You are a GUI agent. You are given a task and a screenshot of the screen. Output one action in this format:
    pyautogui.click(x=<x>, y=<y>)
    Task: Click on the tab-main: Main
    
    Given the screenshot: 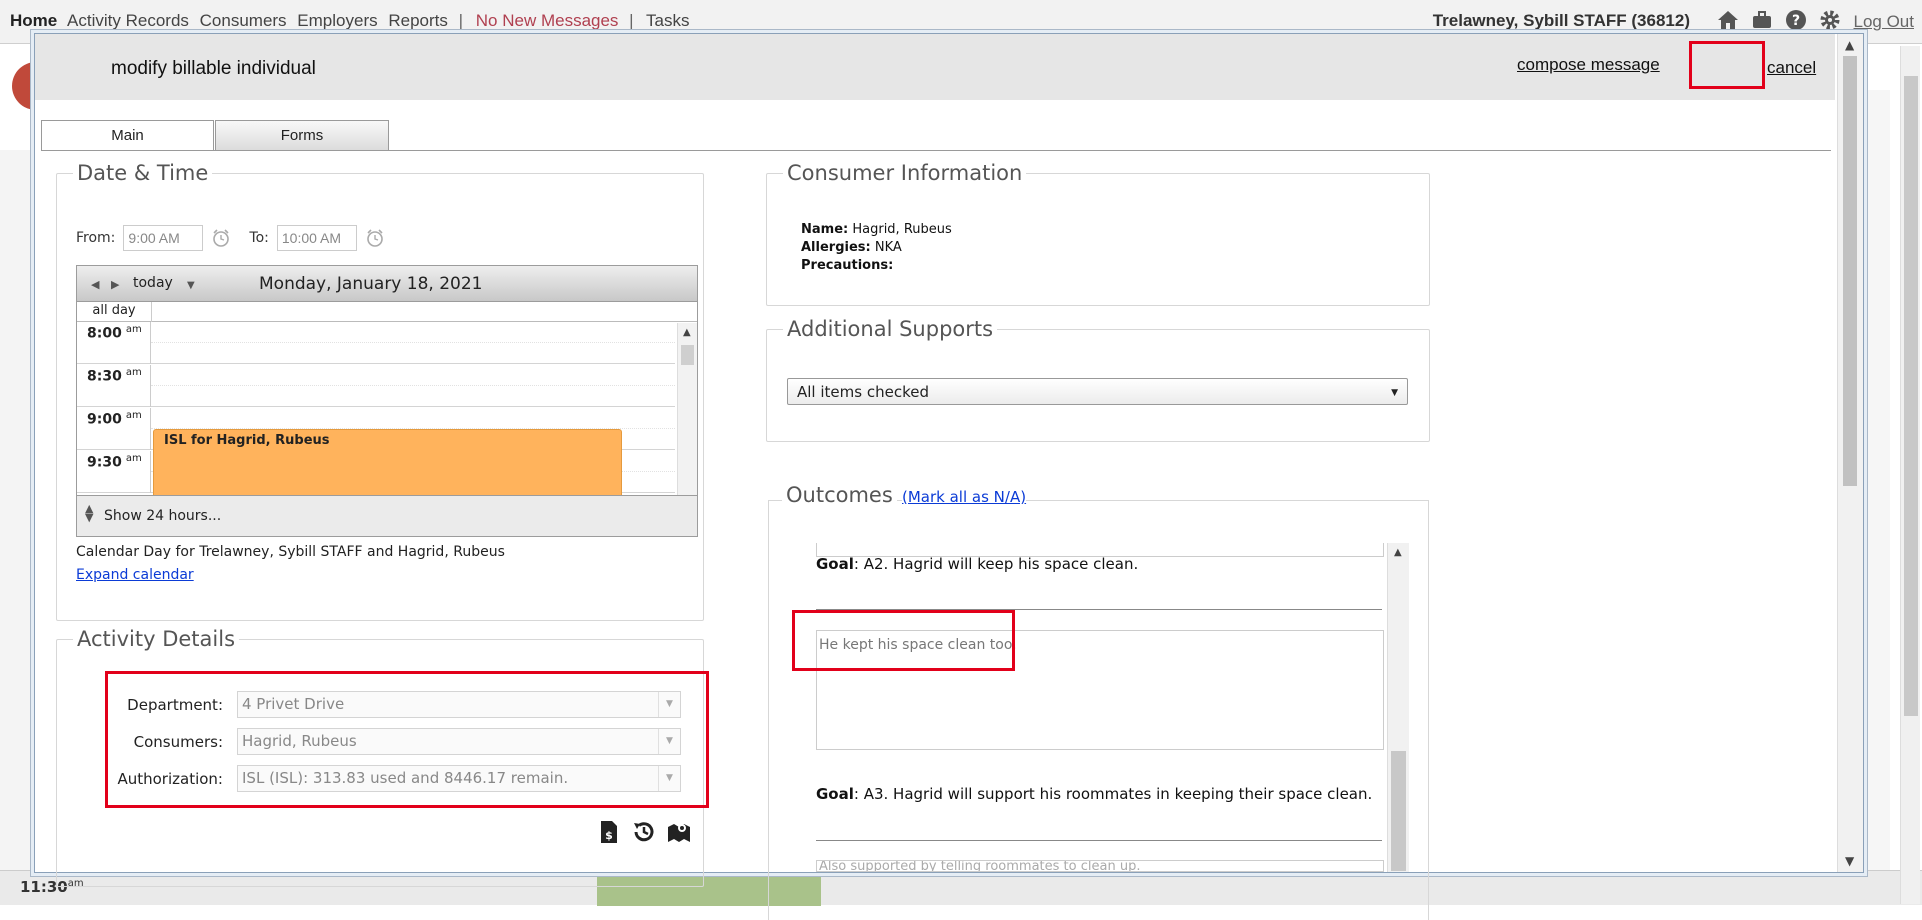 What is the action you would take?
    pyautogui.click(x=127, y=135)
    